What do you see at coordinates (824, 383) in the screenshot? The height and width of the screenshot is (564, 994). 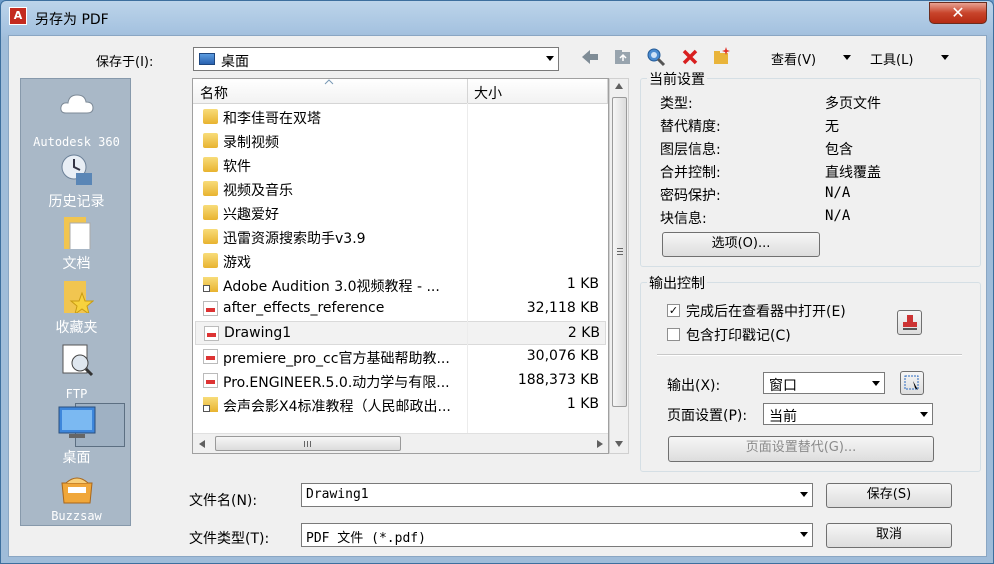 I see `output-combo: 窗口` at bounding box center [824, 383].